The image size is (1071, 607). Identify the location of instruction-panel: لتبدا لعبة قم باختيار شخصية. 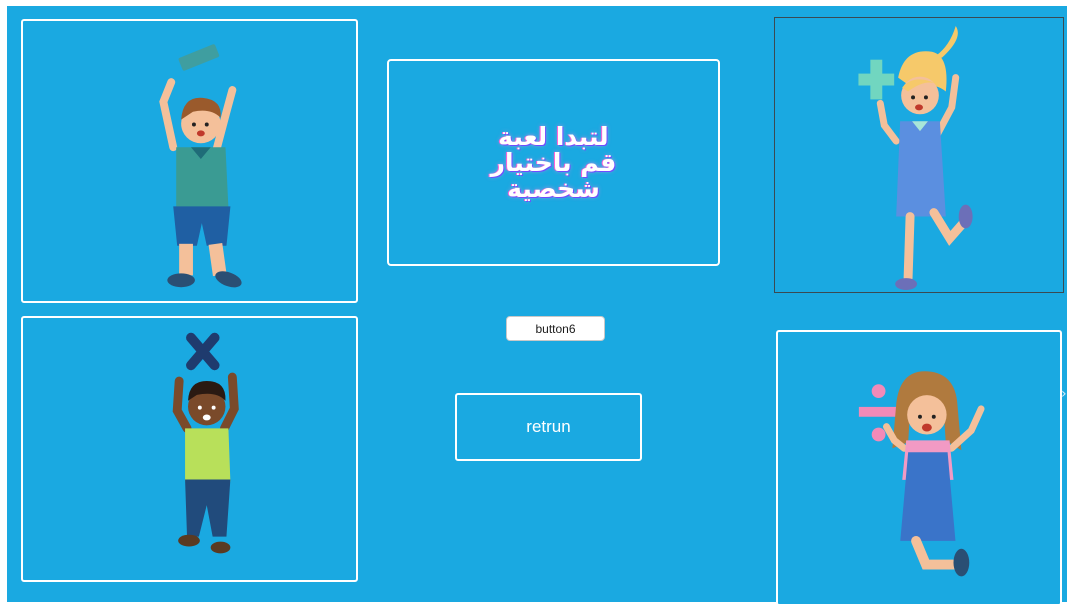
(553, 162).